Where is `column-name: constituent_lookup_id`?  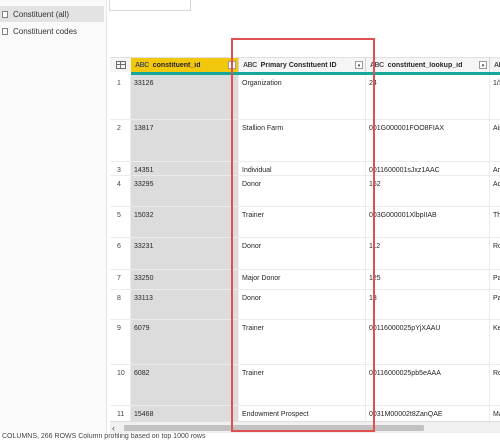 column-name: constituent_lookup_id is located at coordinates (425, 65).